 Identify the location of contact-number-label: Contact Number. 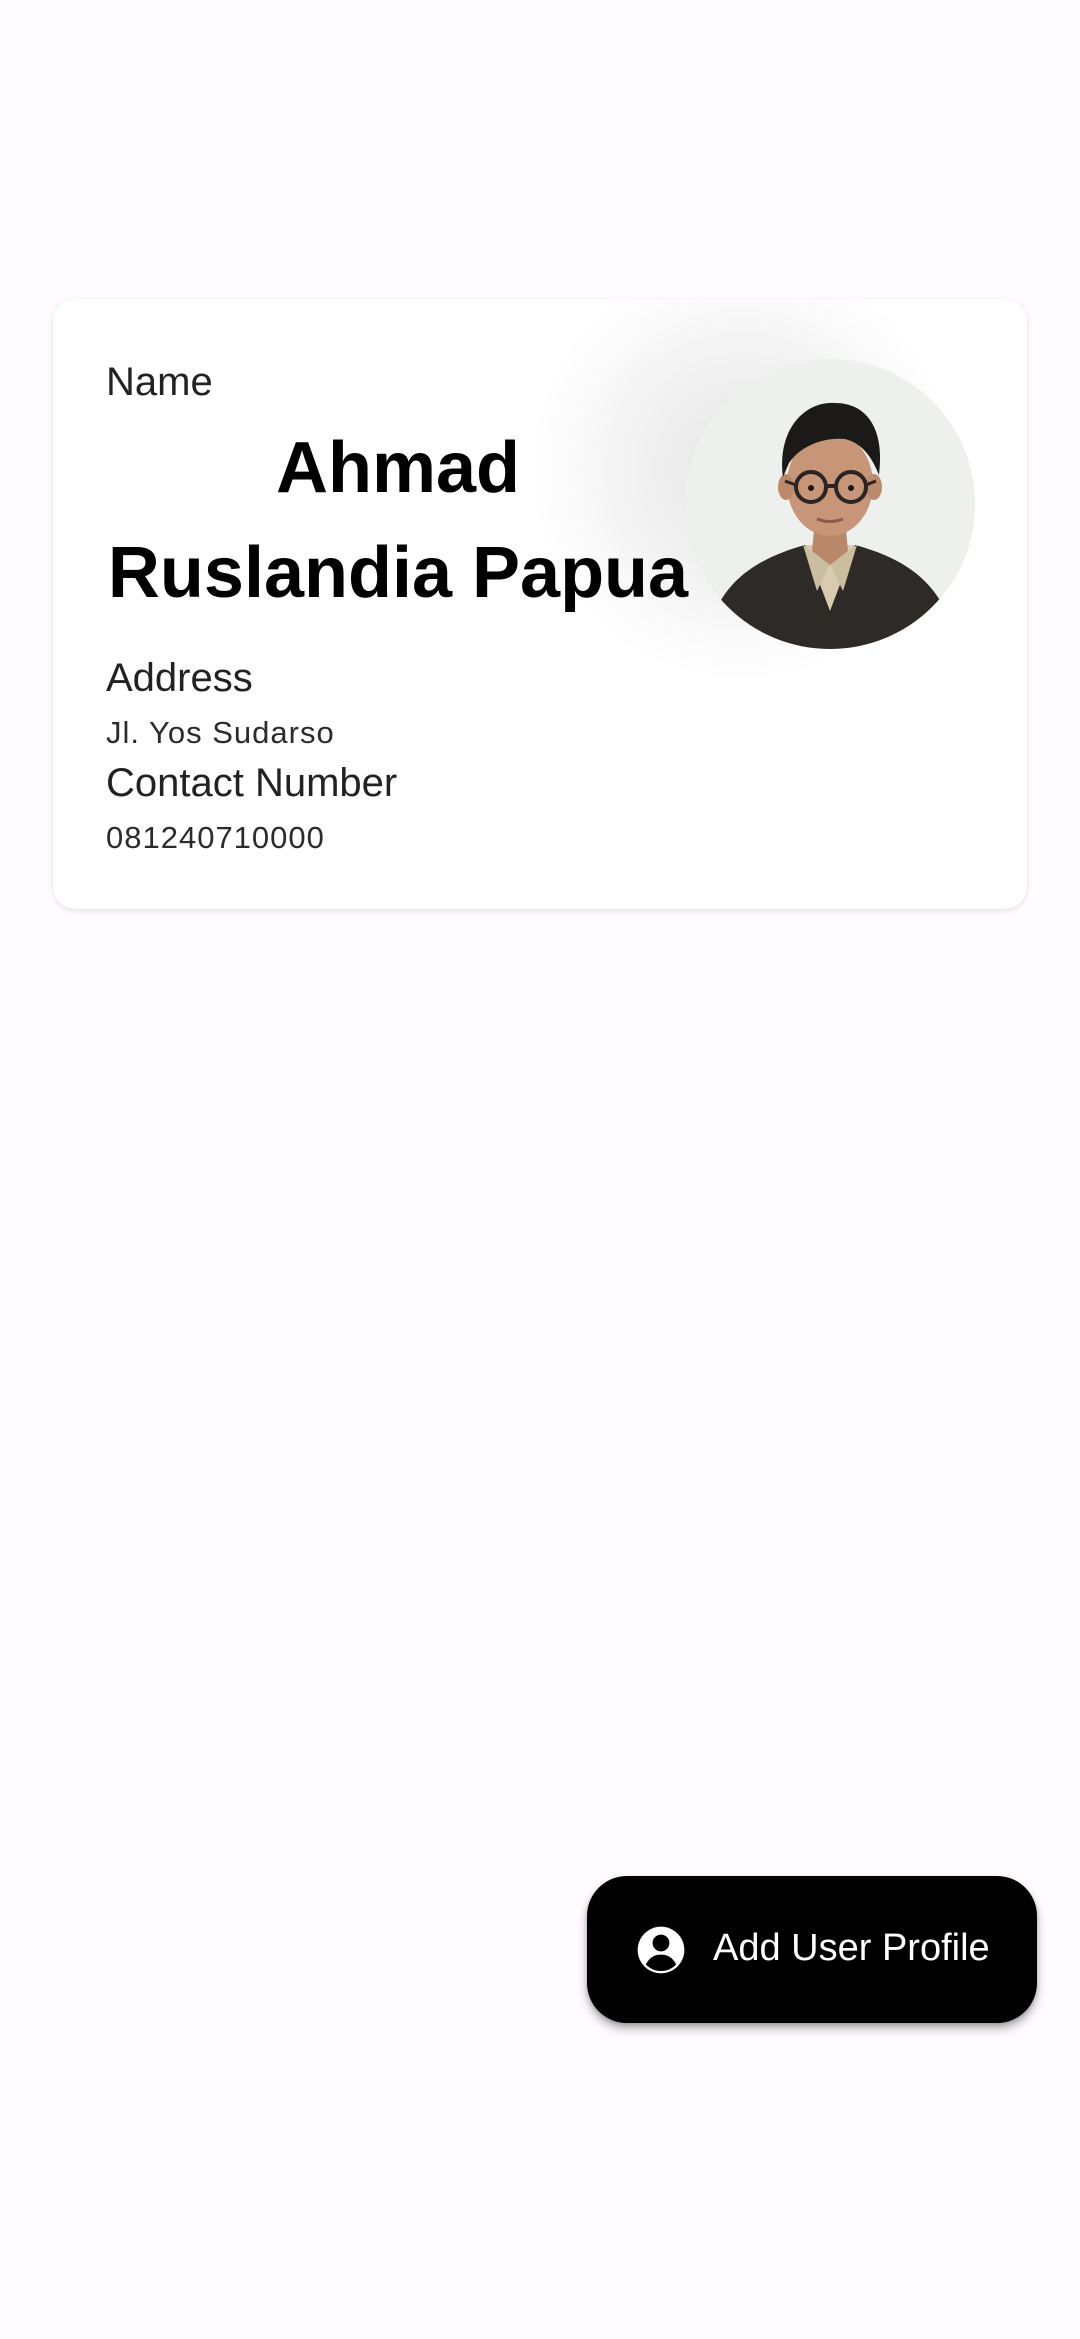
(252, 783).